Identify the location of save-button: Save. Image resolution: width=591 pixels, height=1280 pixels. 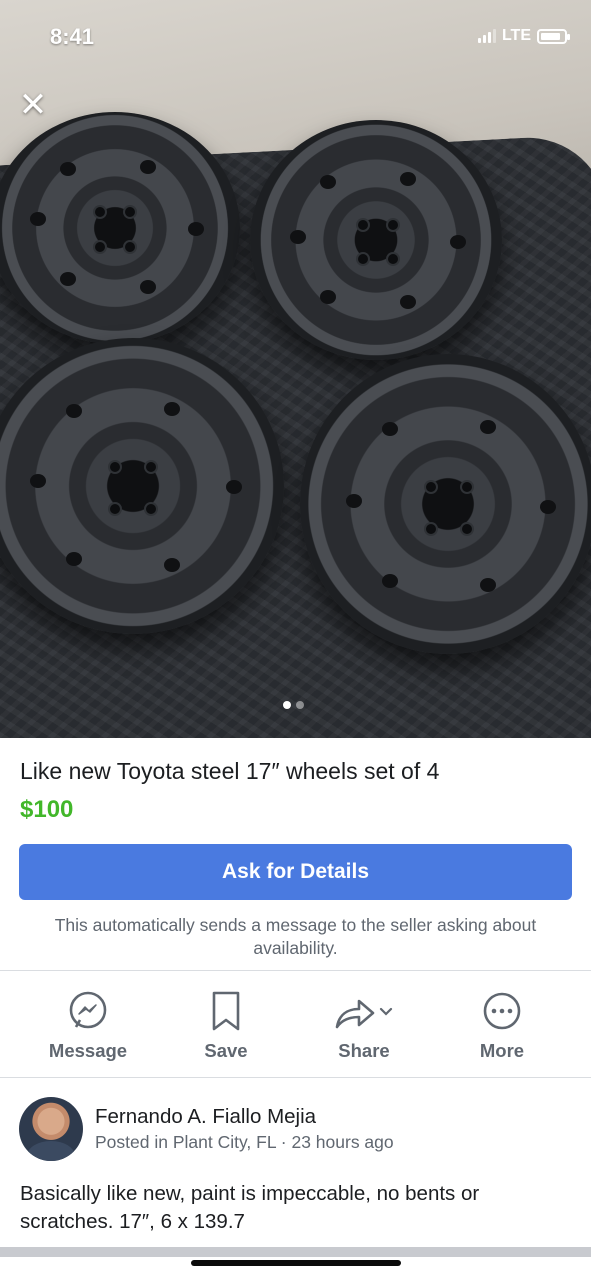
(226, 1026).